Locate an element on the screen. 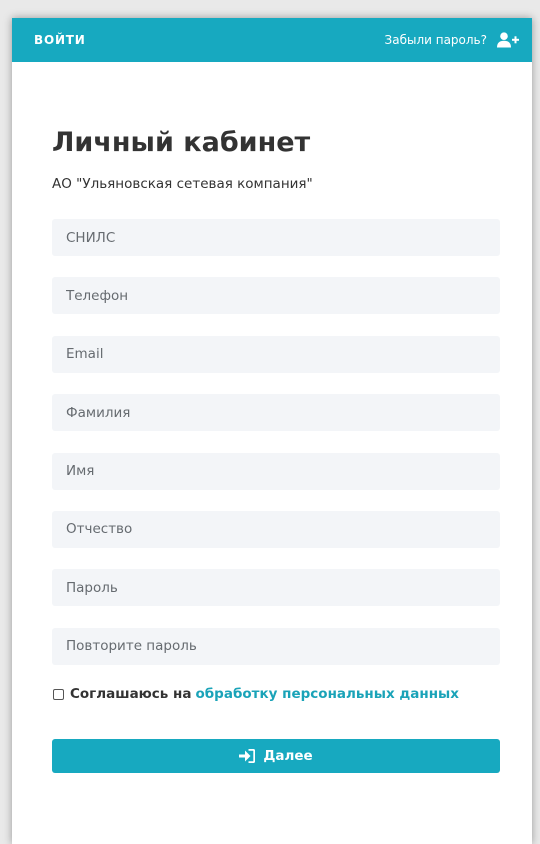 Image resolution: width=540 pixels, height=844 pixels. password-input is located at coordinates (276, 588).